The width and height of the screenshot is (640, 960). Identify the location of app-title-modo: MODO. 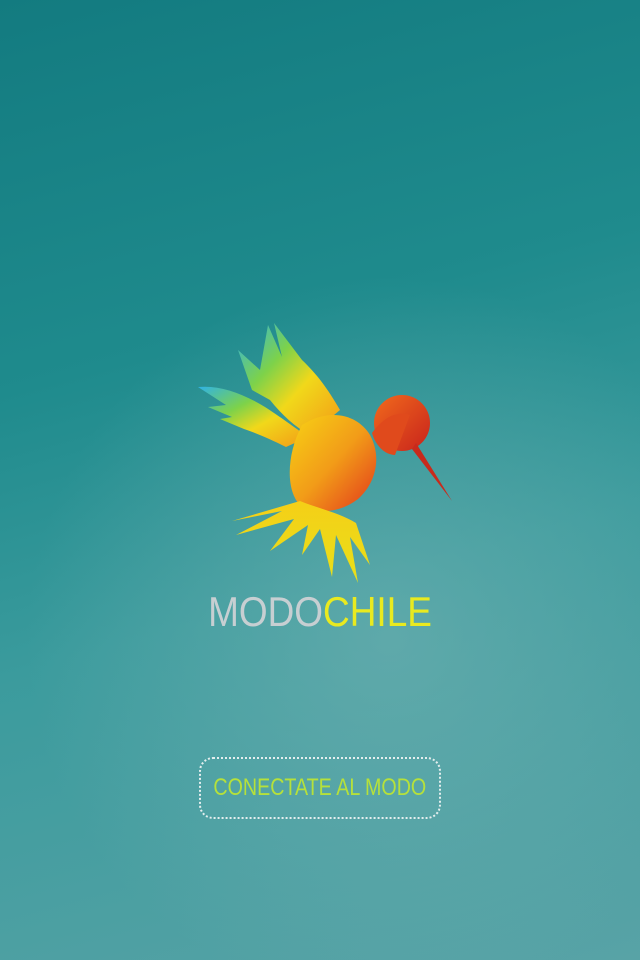
(266, 611).